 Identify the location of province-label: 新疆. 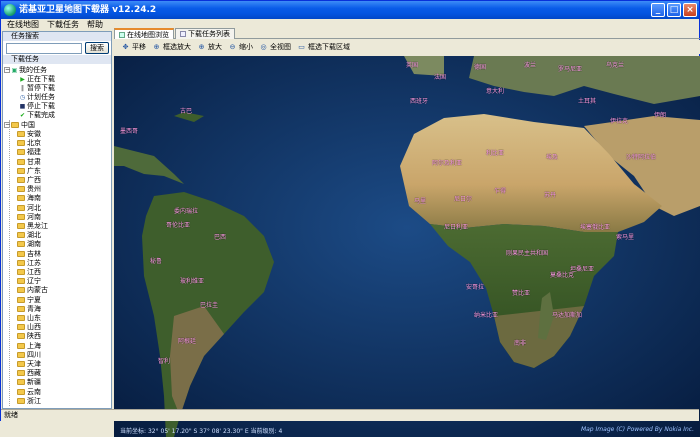
(34, 382).